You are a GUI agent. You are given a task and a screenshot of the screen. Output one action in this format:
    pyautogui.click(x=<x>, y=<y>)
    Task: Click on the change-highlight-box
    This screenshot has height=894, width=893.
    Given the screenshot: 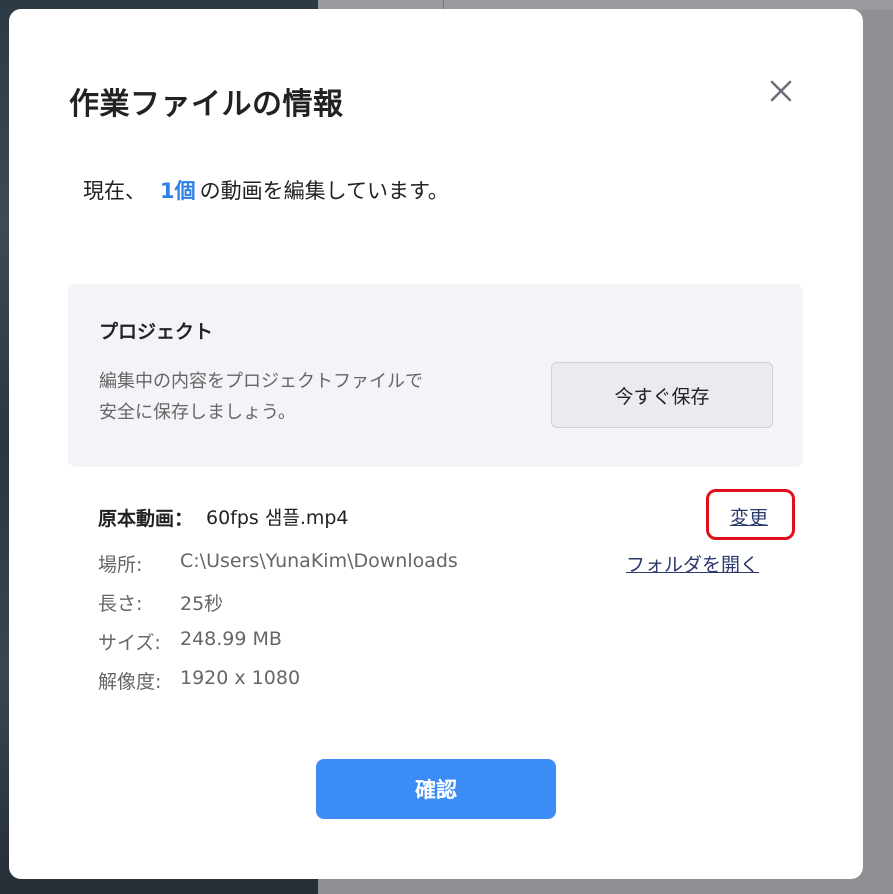 What is the action you would take?
    pyautogui.click(x=750, y=514)
    